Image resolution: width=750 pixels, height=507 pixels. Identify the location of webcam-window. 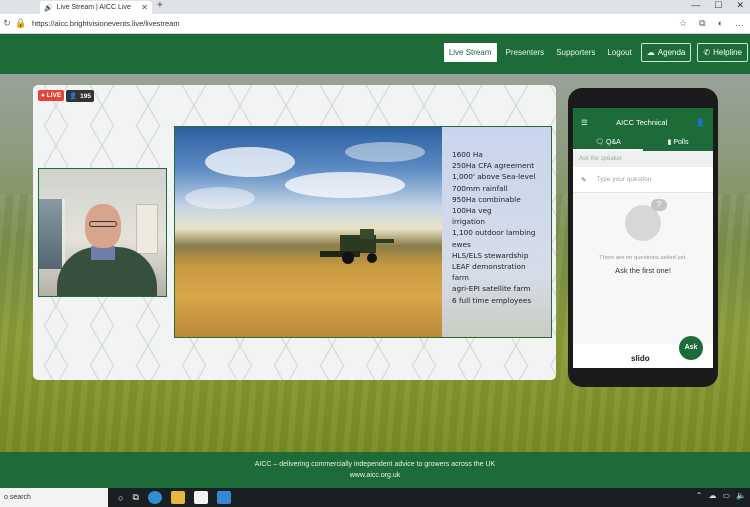
(52, 234).